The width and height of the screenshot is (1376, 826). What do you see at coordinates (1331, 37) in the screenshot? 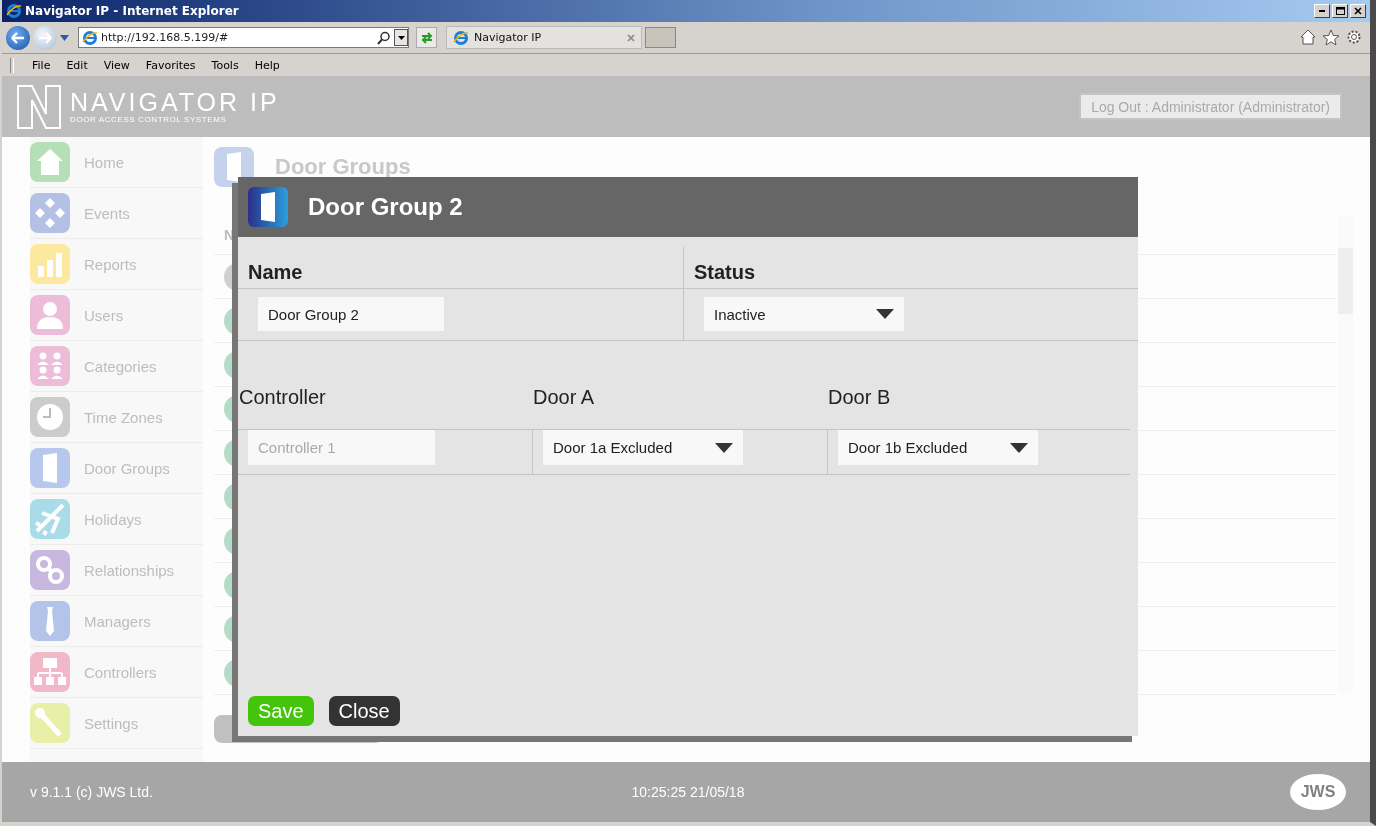
I see `star-icon` at bounding box center [1331, 37].